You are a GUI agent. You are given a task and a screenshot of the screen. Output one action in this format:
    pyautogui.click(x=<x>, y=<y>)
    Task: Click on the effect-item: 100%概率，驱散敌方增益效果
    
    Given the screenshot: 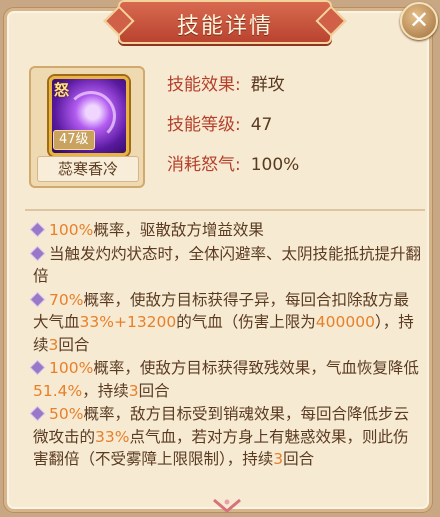 What is the action you would take?
    pyautogui.click(x=226, y=230)
    